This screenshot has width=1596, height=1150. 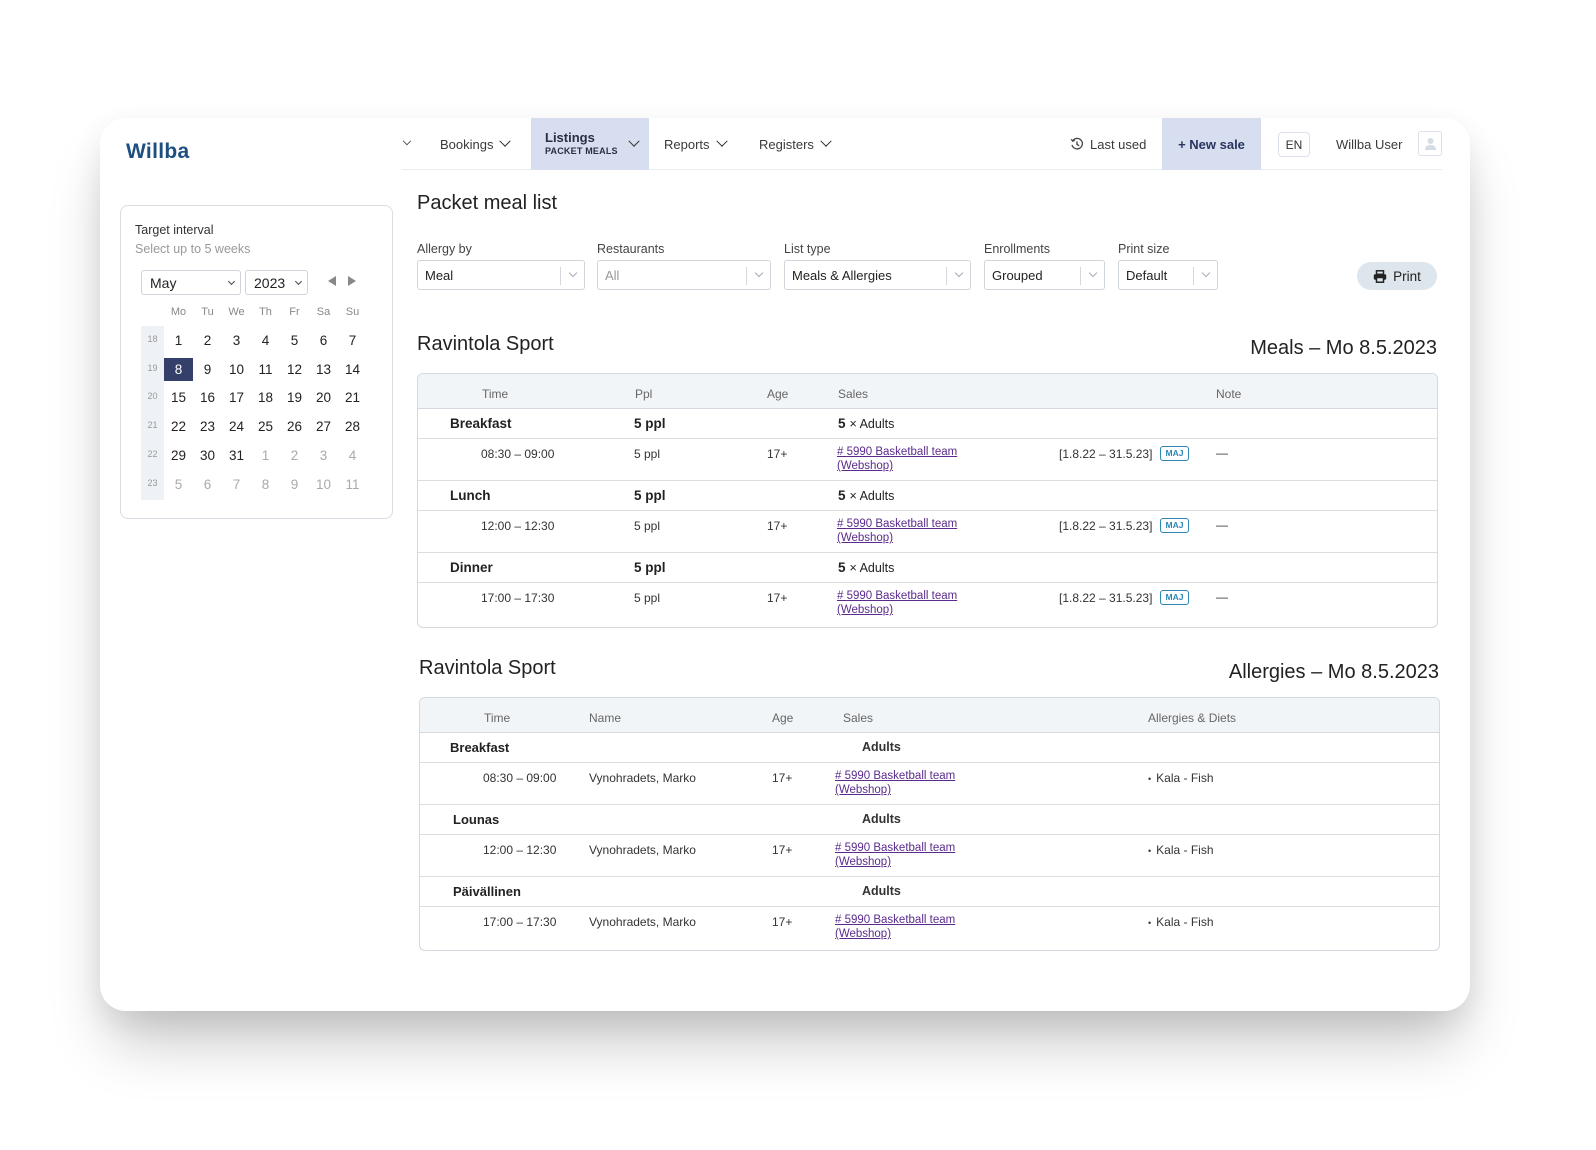 What do you see at coordinates (236, 397) in the screenshot?
I see `calendar-day: 17` at bounding box center [236, 397].